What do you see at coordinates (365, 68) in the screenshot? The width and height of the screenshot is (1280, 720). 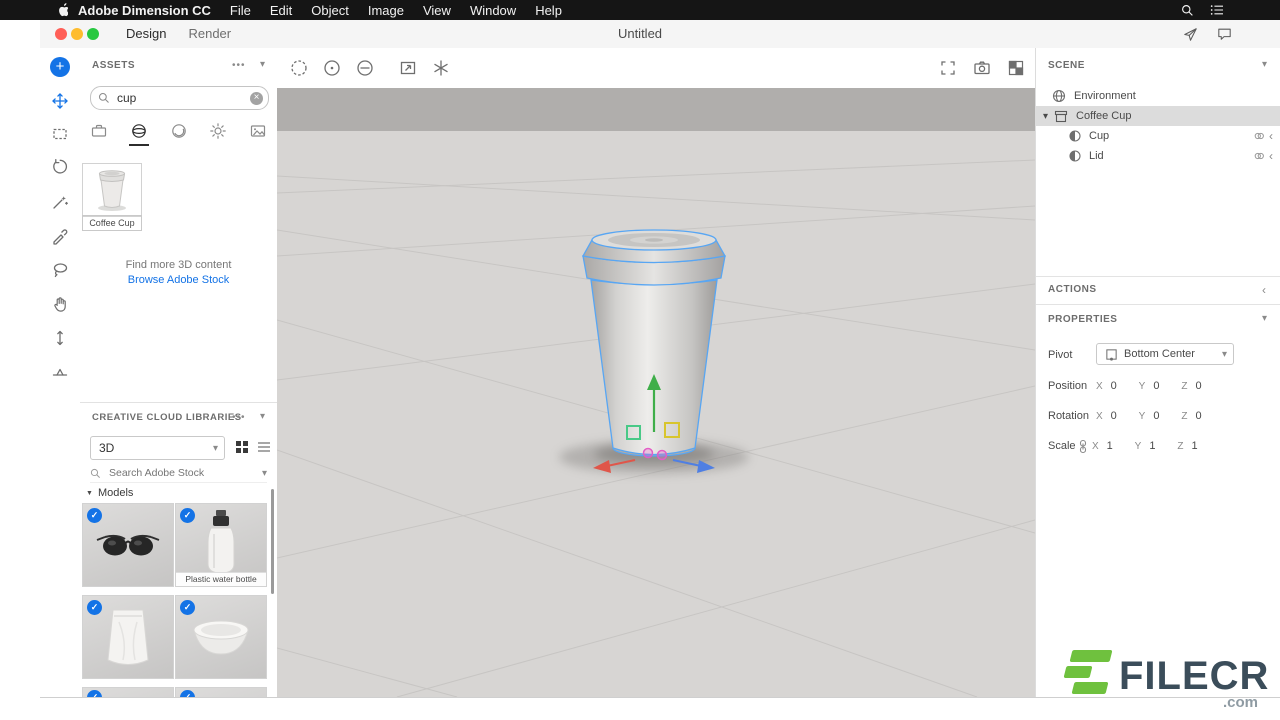 I see `camera-dolly-icon` at bounding box center [365, 68].